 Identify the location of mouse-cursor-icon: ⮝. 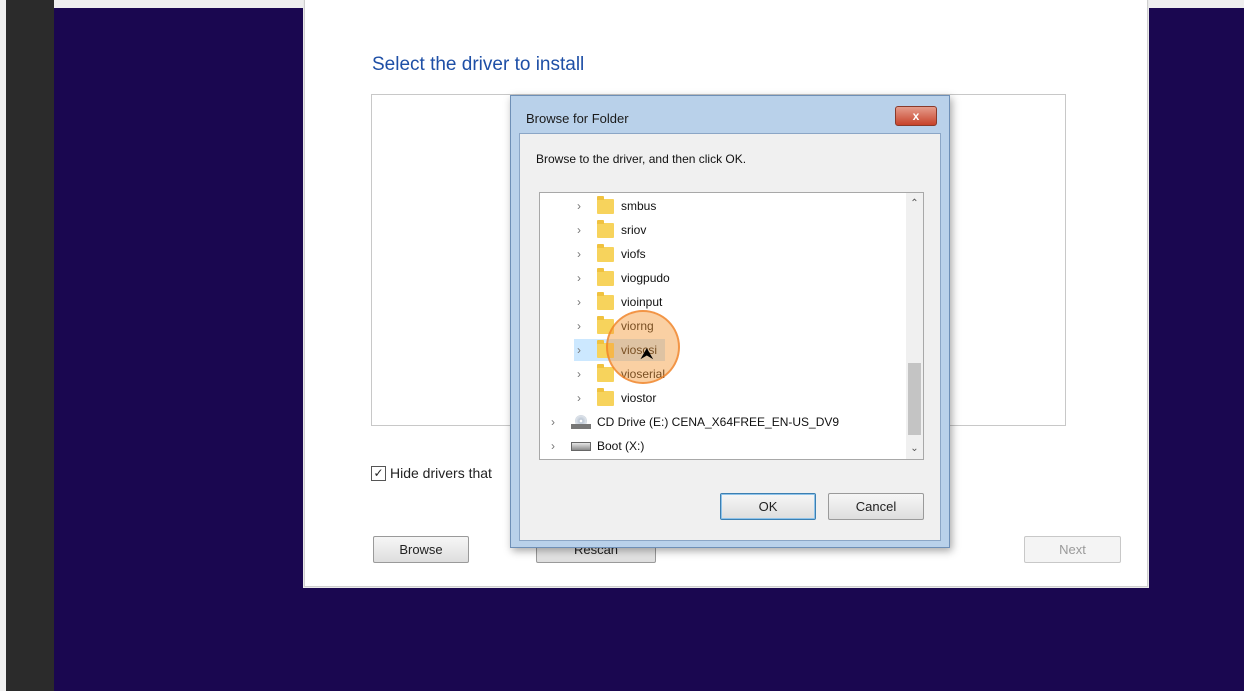
(647, 354).